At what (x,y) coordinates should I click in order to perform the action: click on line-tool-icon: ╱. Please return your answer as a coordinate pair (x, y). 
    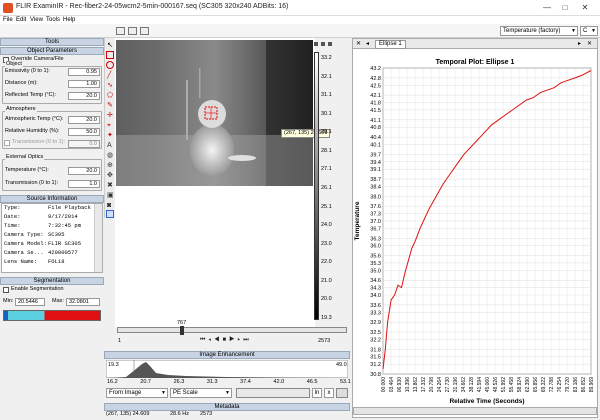
    Looking at the image, I should click on (110, 75).